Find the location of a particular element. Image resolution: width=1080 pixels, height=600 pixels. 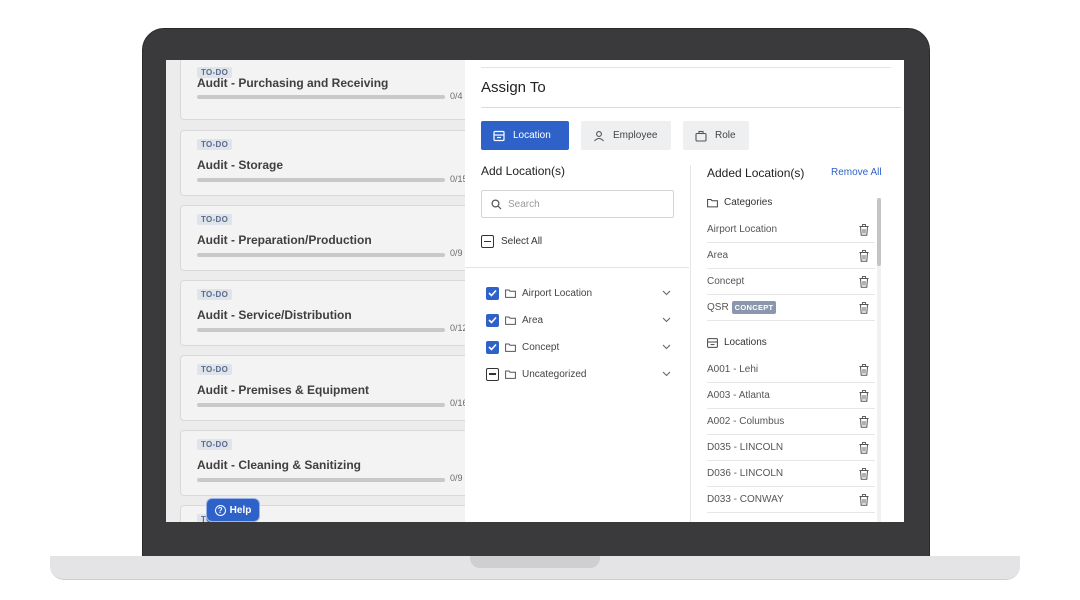

scrollbar-thumb is located at coordinates (879, 232).